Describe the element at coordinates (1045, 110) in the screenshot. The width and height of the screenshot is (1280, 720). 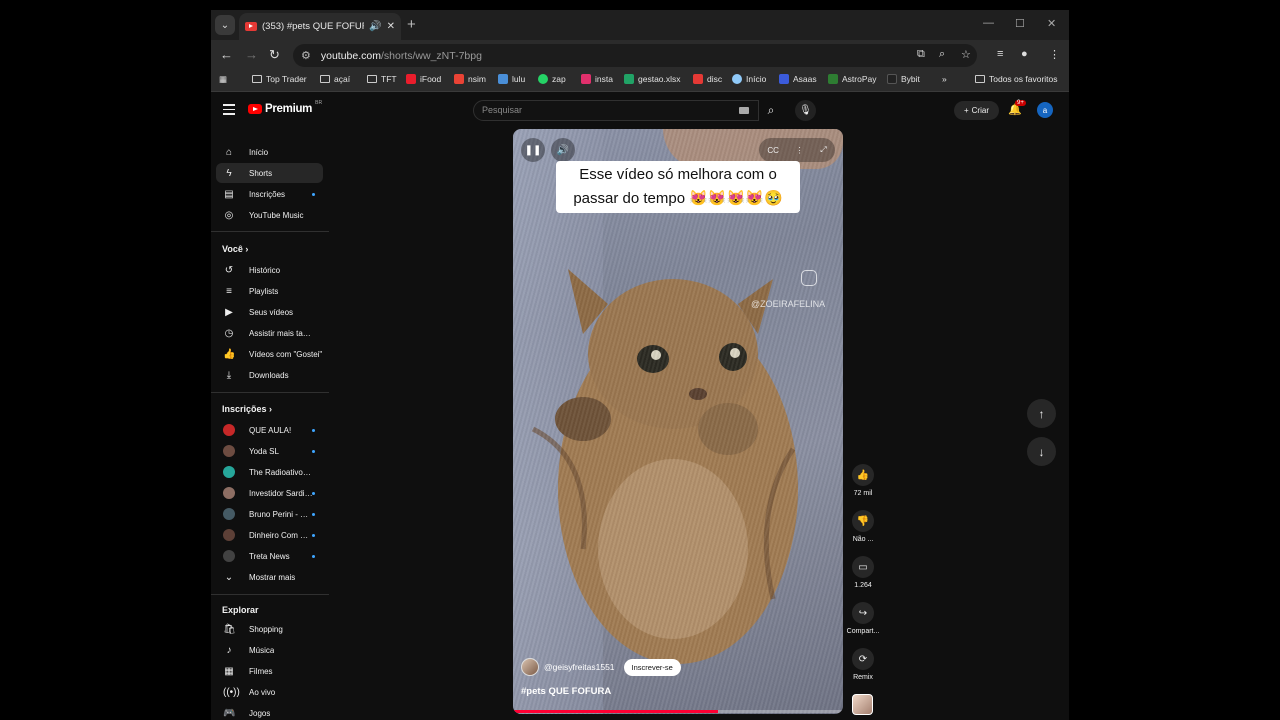
I see `account-avatar: a` at that location.